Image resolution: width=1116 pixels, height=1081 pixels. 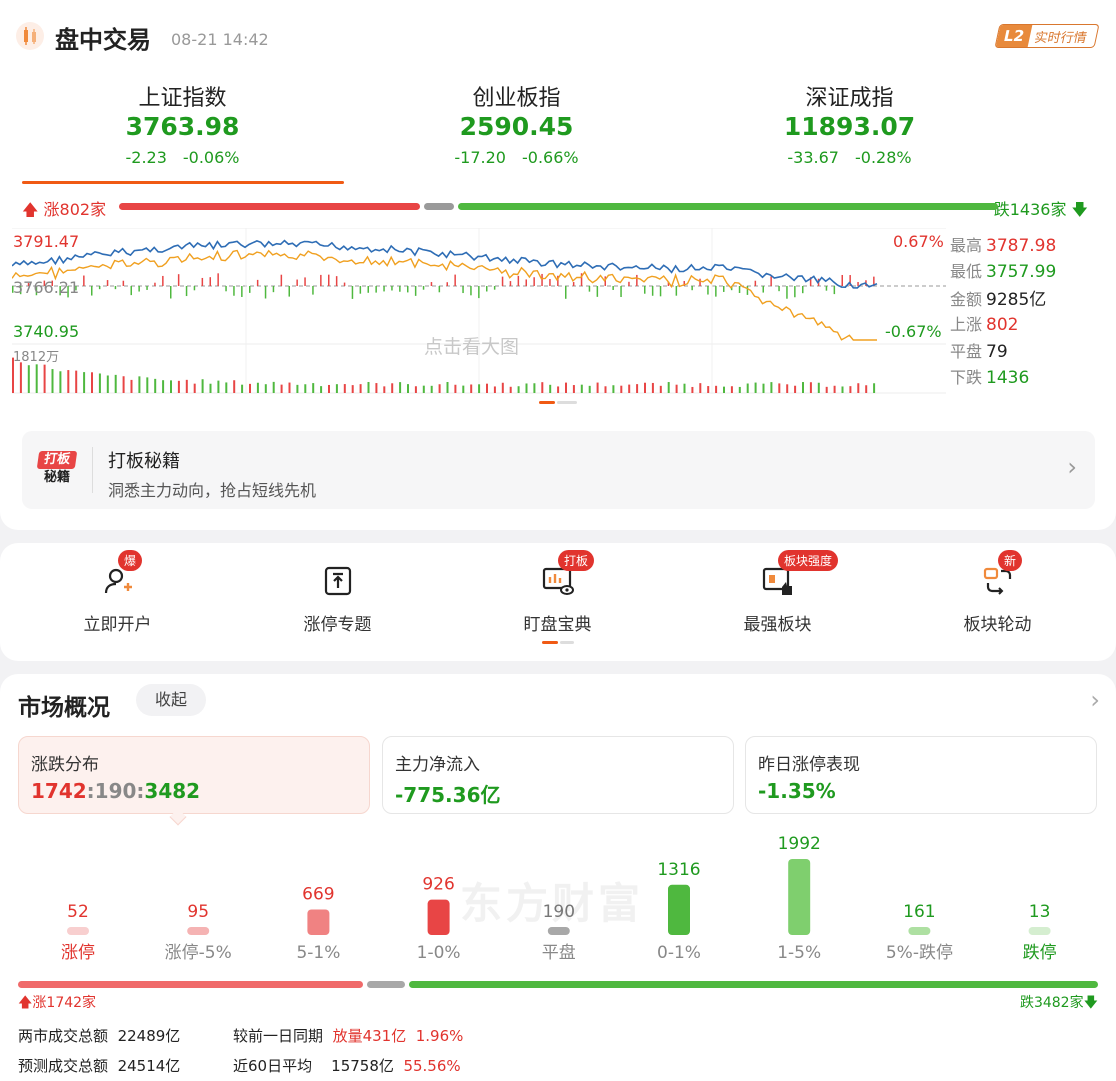 I want to click on limit-up-icon, so click(x=338, y=581).